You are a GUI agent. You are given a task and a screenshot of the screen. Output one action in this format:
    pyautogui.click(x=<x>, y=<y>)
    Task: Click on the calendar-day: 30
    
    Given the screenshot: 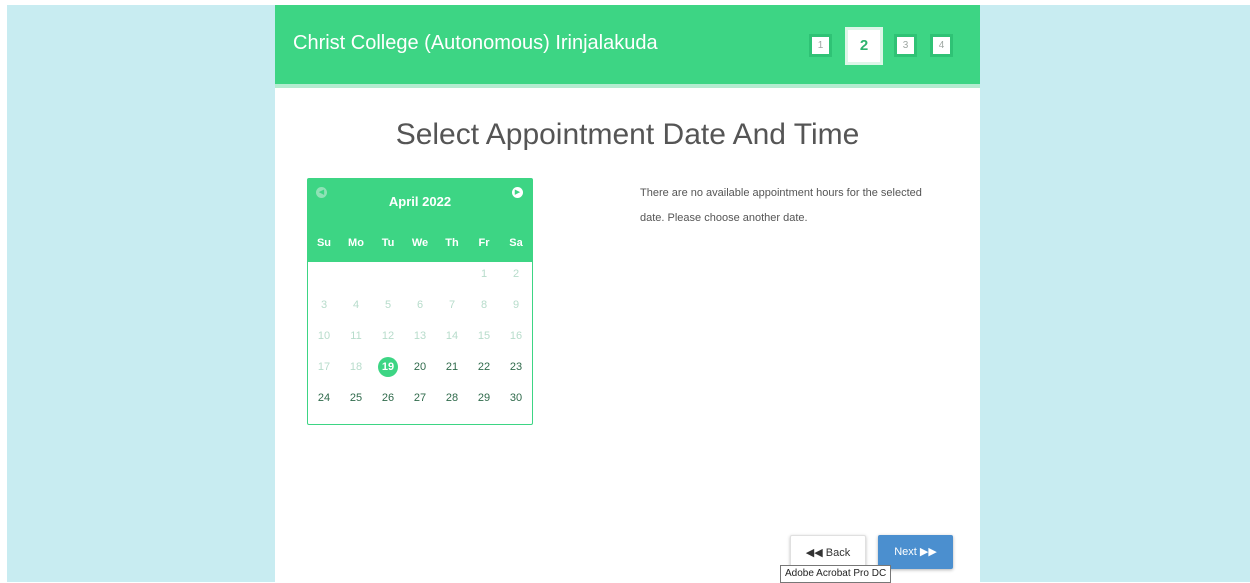 What is the action you would take?
    pyautogui.click(x=516, y=398)
    